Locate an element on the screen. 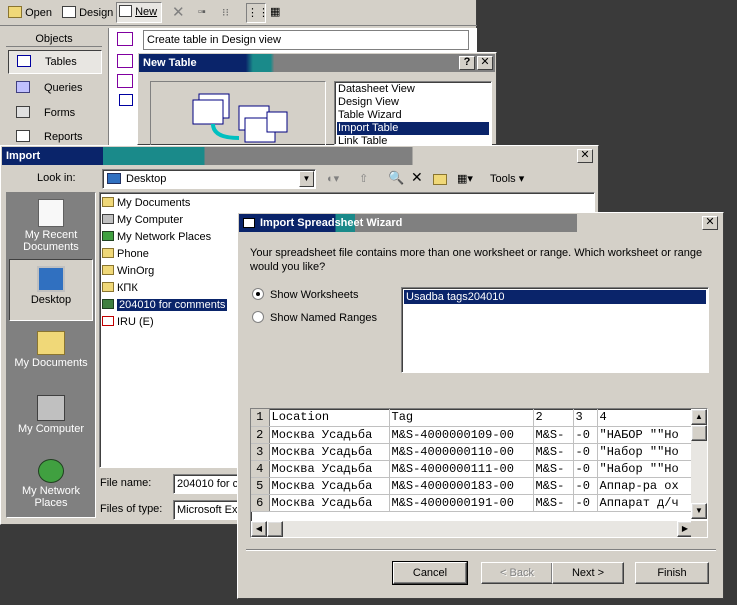 The height and width of the screenshot is (605, 737). new-button: New is located at coordinates (139, 12).